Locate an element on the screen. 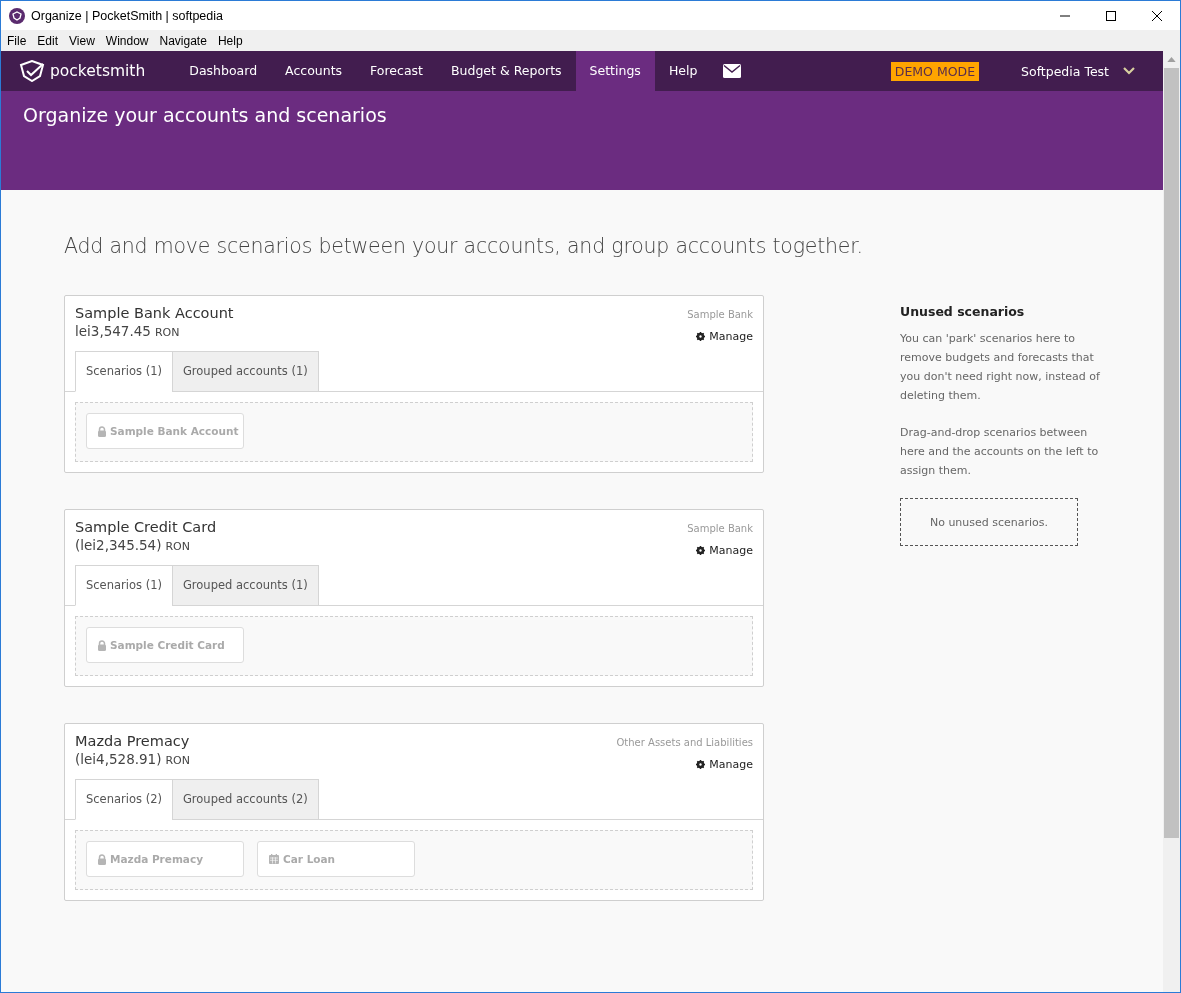  nav-tab: Accounts is located at coordinates (314, 71).